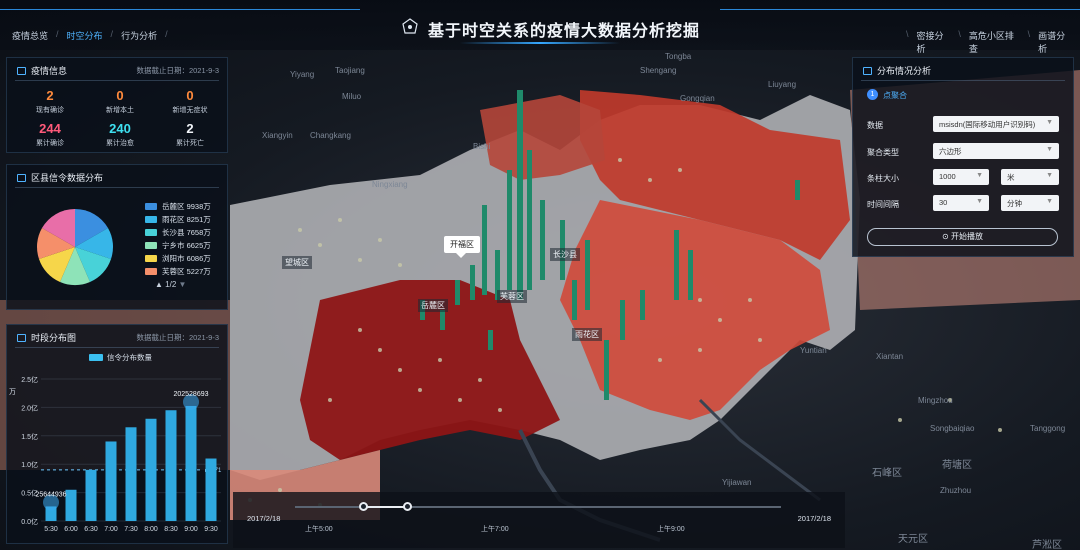 This screenshot has height=550, width=1080. Describe the element at coordinates (697, 98) in the screenshot. I see `place-label: Gongqian` at that location.